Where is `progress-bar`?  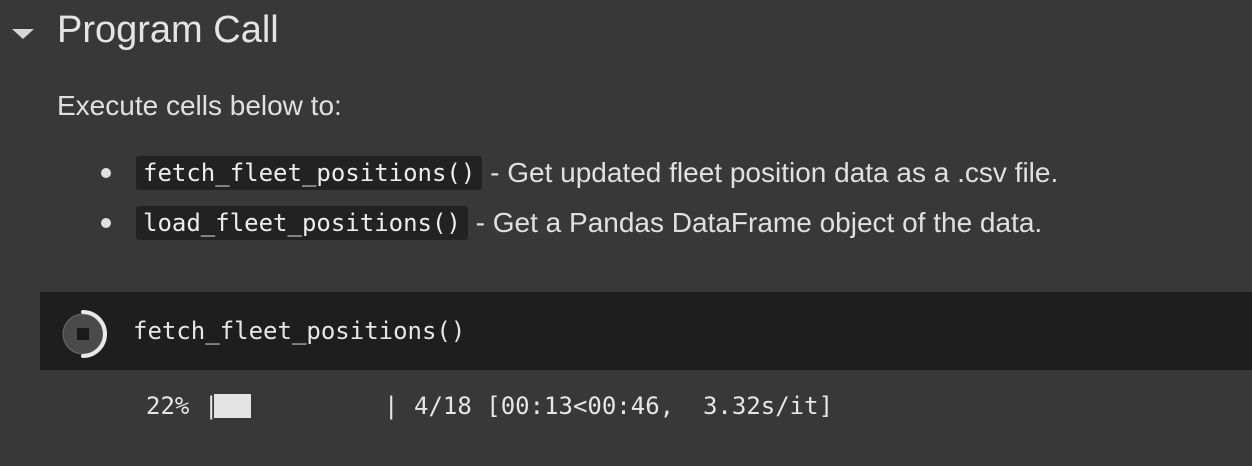
progress-bar is located at coordinates (299, 406).